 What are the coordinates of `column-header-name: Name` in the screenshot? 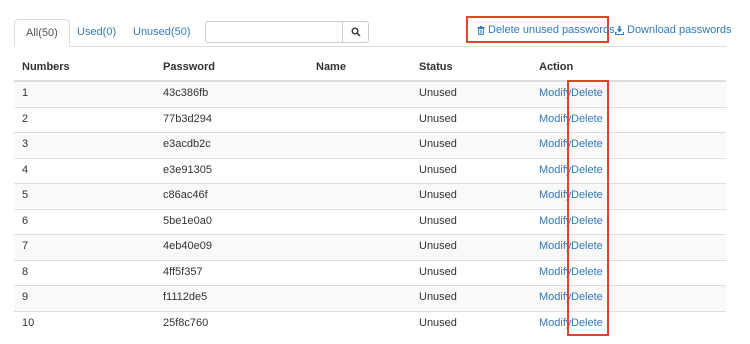 It's located at (331, 67).